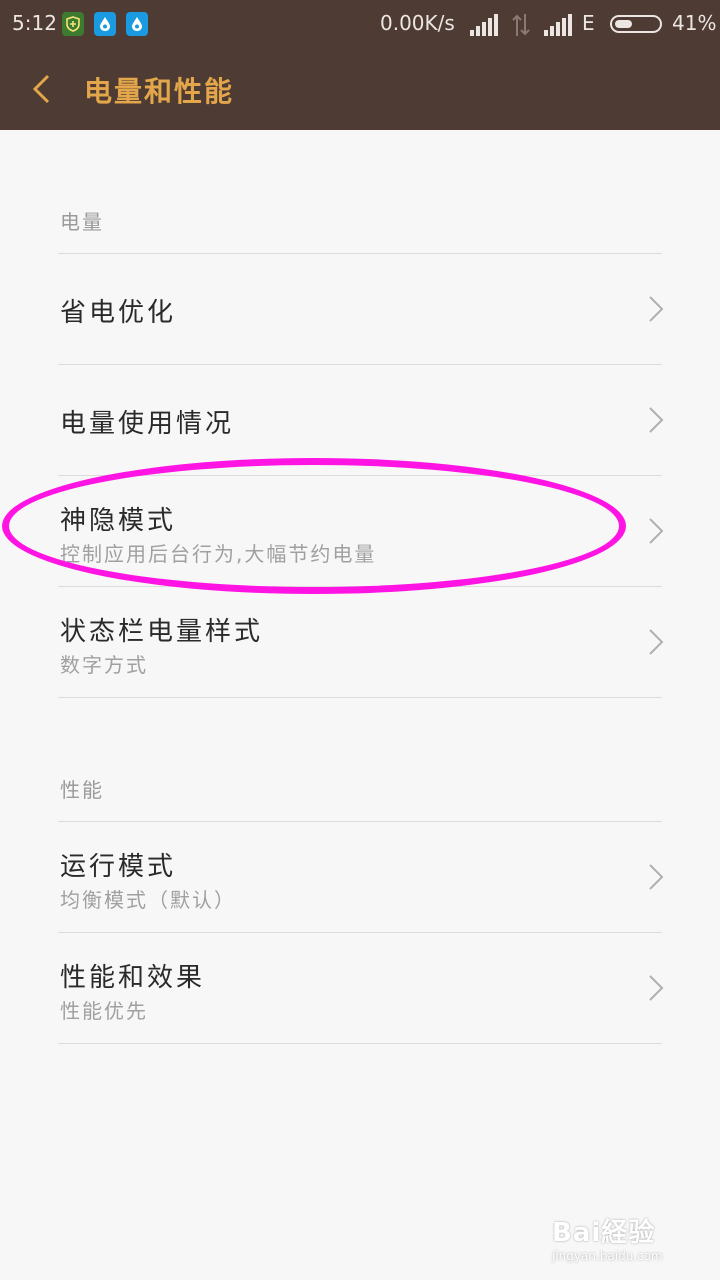 The height and width of the screenshot is (1280, 720). Describe the element at coordinates (360, 531) in the screenshot. I see `list-item-stealth-mode: 神隐模式 控制应用后台行为,大幅节约电量` at that location.